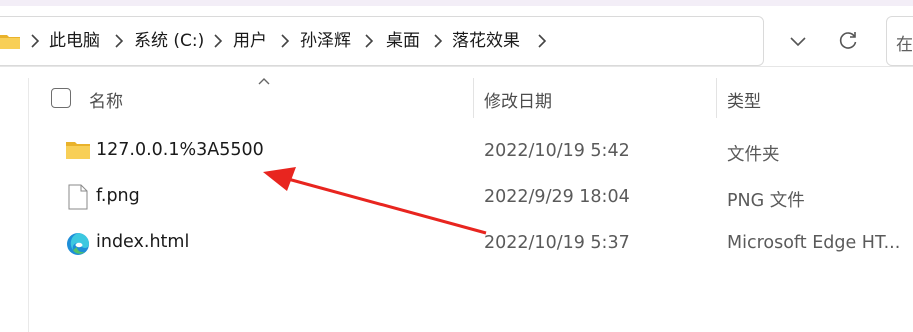  What do you see at coordinates (403, 41) in the screenshot?
I see `breadcrumb-item-desktop: 桌面` at bounding box center [403, 41].